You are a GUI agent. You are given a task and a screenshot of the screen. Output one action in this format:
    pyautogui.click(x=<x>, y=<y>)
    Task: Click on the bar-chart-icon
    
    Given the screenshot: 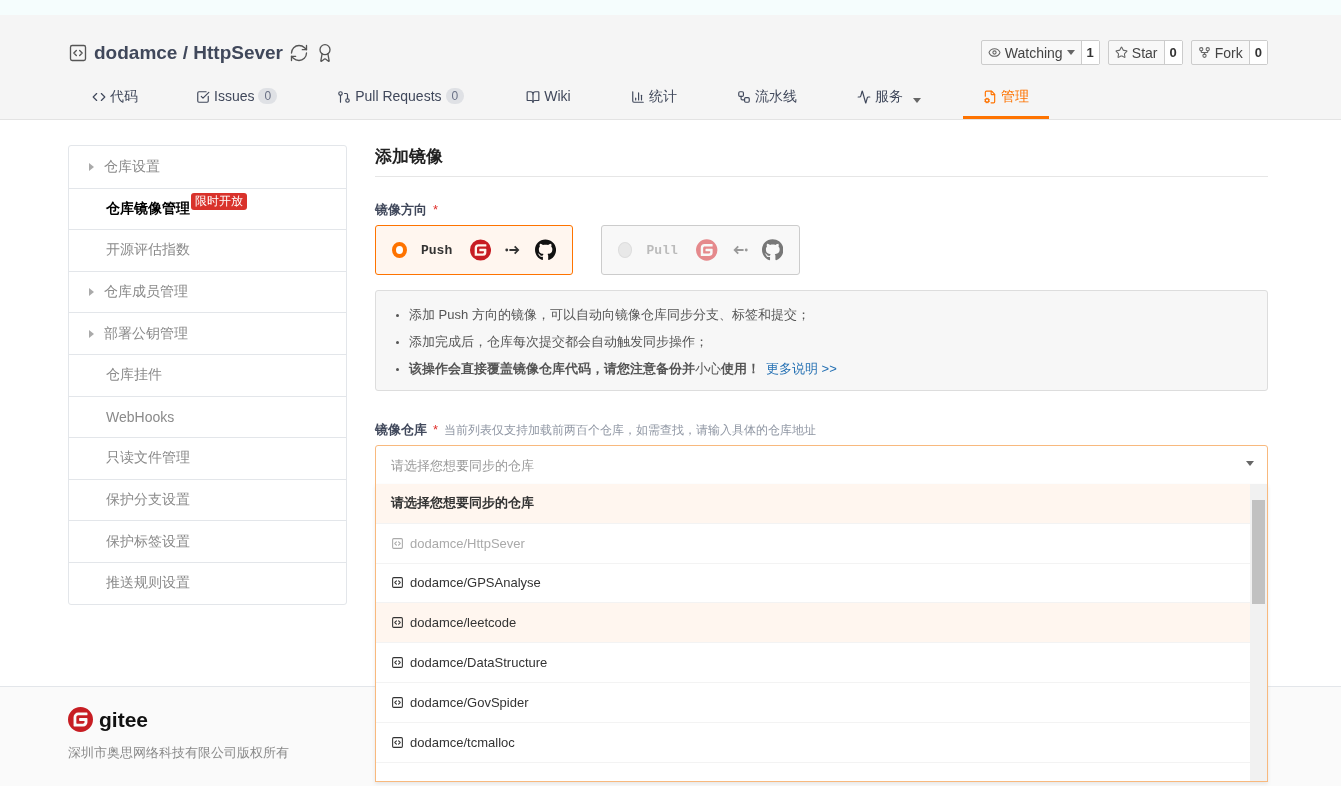 What is the action you would take?
    pyautogui.click(x=637, y=97)
    